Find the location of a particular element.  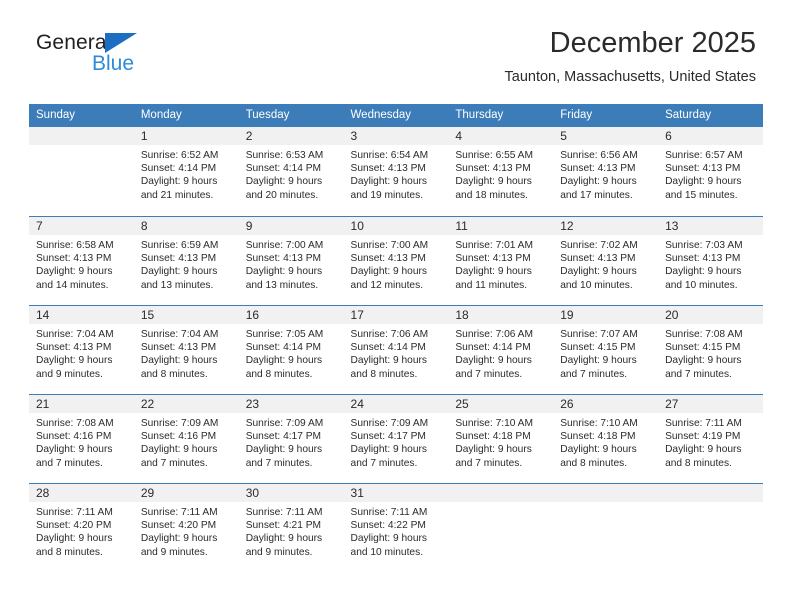

day-sunset-text: Sunset: 4:17 PM is located at coordinates (283, 437).